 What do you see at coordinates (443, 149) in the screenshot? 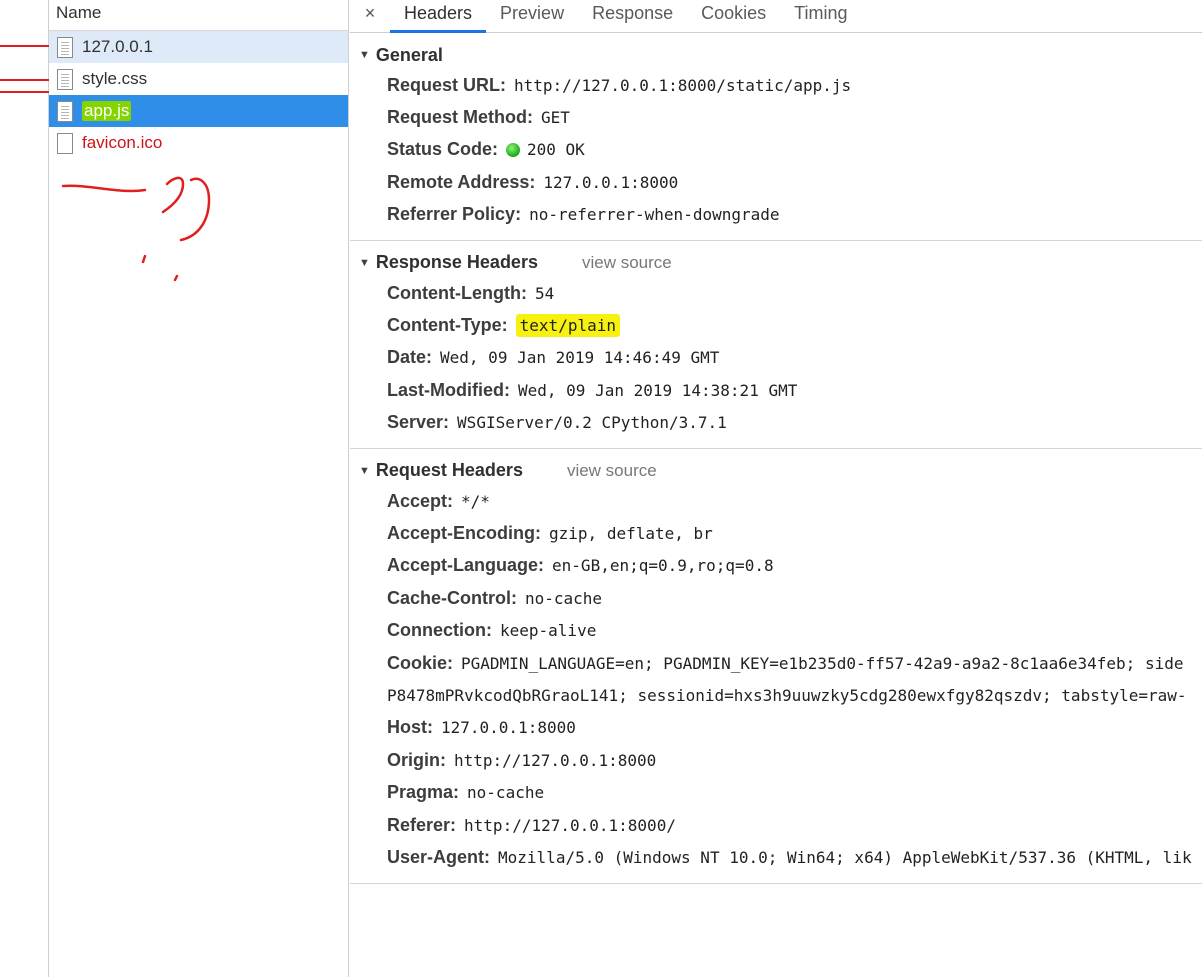
I see `header-key: Status Code:` at bounding box center [443, 149].